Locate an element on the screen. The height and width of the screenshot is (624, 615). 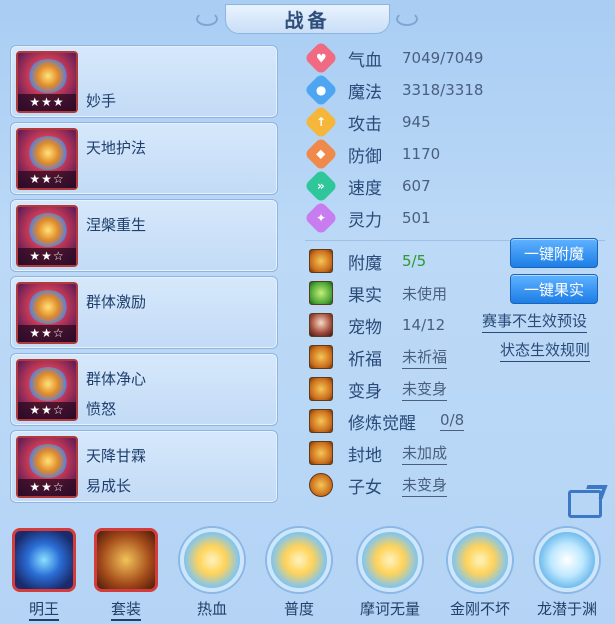
stat-label: 速度 is located at coordinates (365, 188).